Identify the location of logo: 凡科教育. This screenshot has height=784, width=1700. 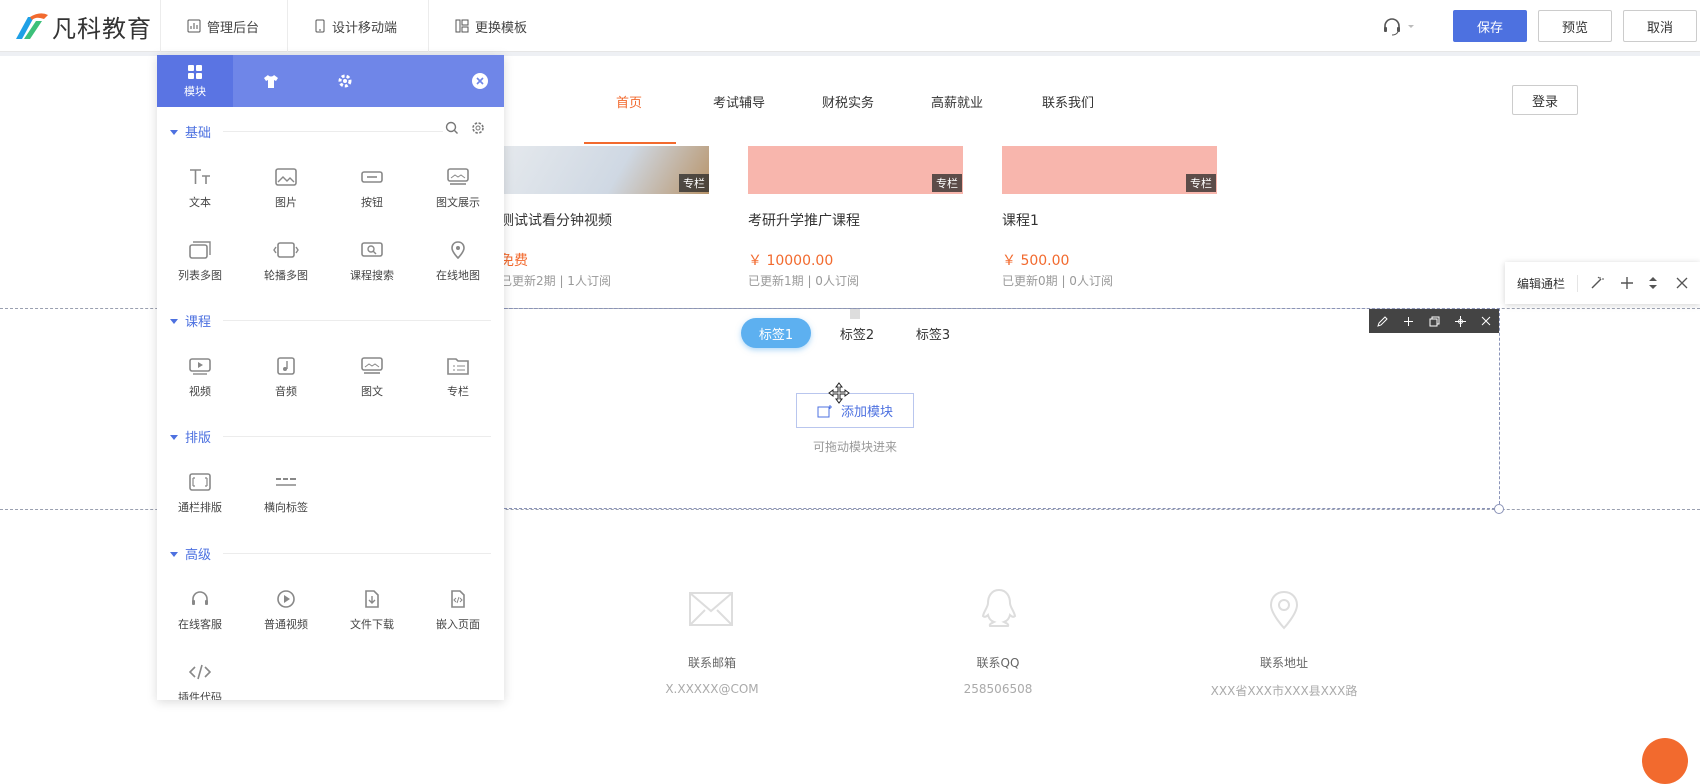
(83, 26).